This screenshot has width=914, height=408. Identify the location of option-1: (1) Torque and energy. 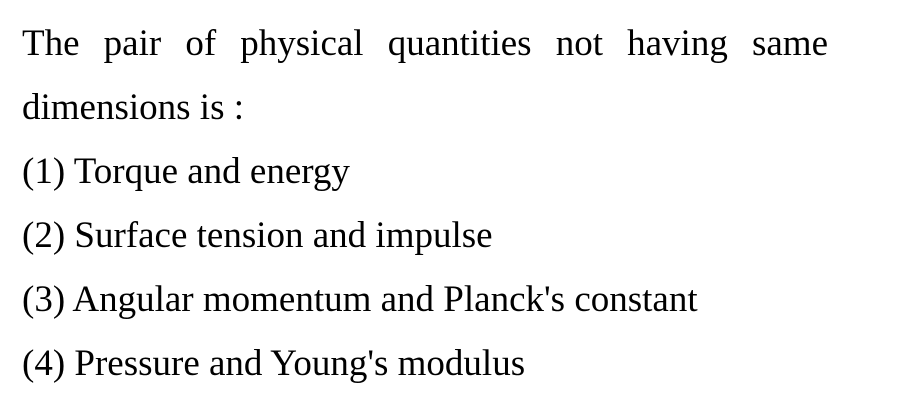
(186, 171).